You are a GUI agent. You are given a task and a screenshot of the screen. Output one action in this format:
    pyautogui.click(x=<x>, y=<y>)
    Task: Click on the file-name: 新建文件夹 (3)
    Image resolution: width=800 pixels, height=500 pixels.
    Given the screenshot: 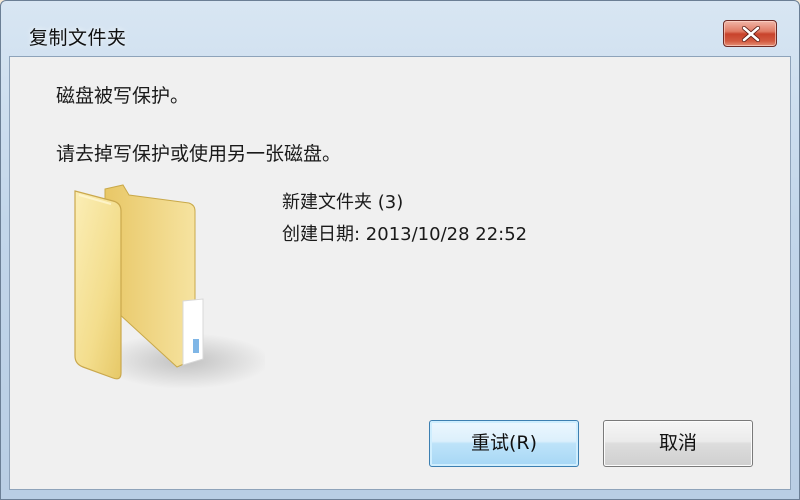 What is the action you would take?
    pyautogui.click(x=343, y=202)
    